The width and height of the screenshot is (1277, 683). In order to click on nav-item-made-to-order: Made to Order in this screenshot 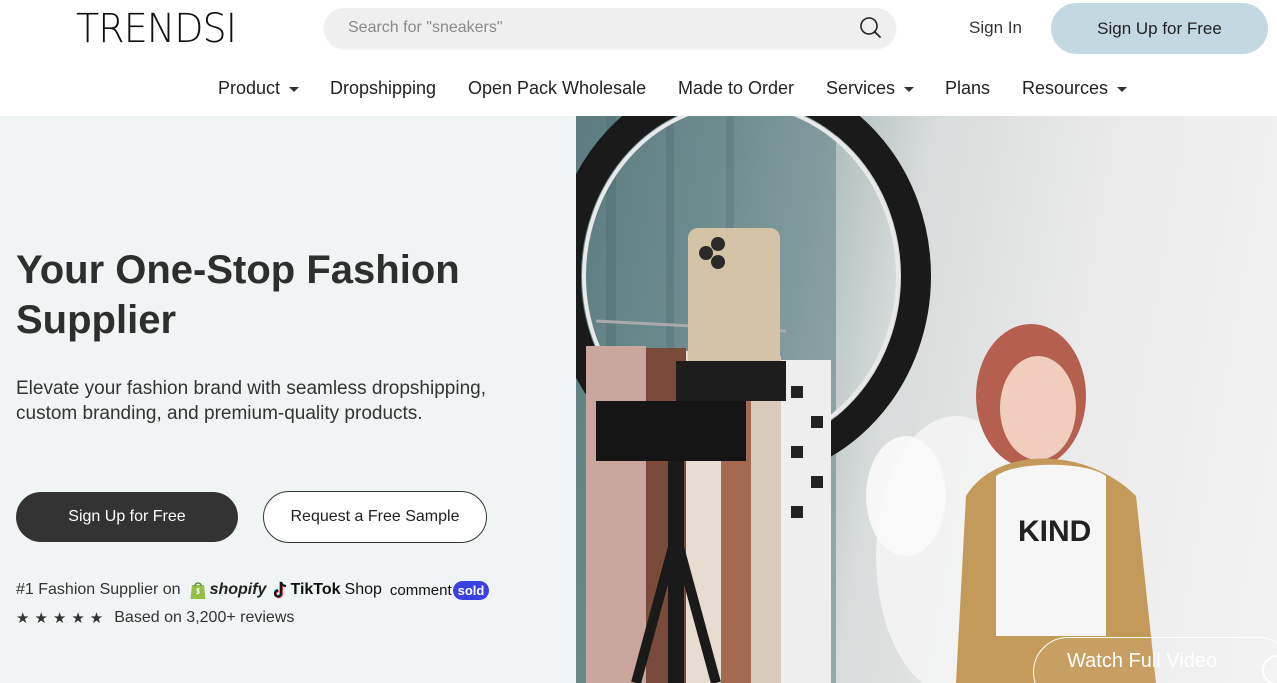, I will do `click(736, 88)`.